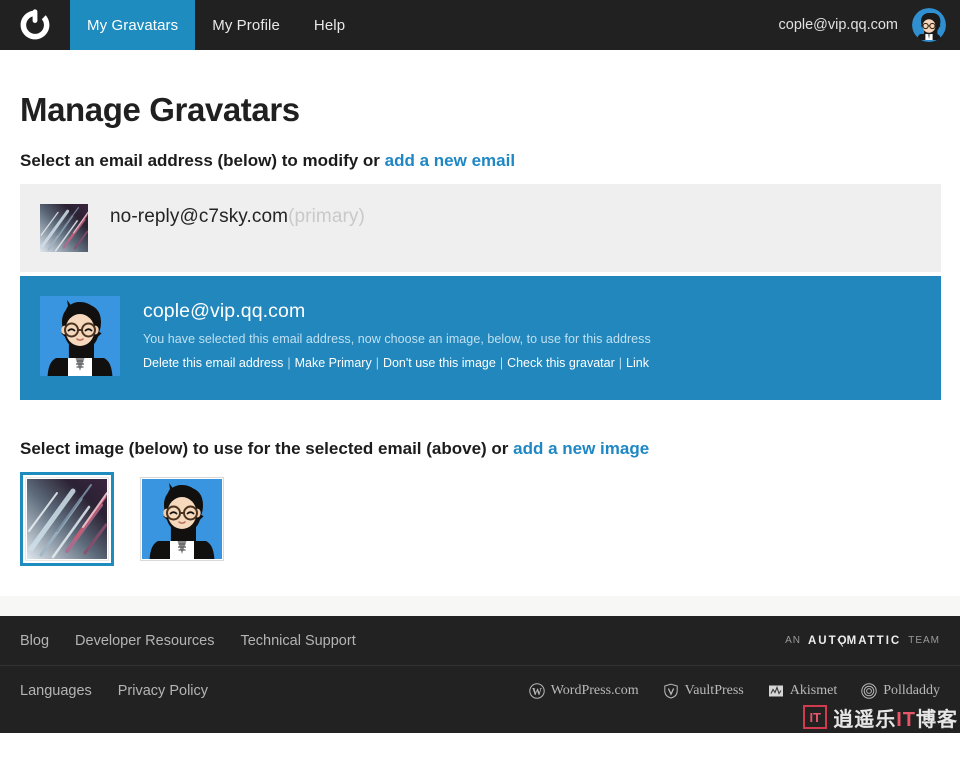 The image size is (960, 767). I want to click on nav-item-my-gravatars: My Gravatars, so click(133, 25).